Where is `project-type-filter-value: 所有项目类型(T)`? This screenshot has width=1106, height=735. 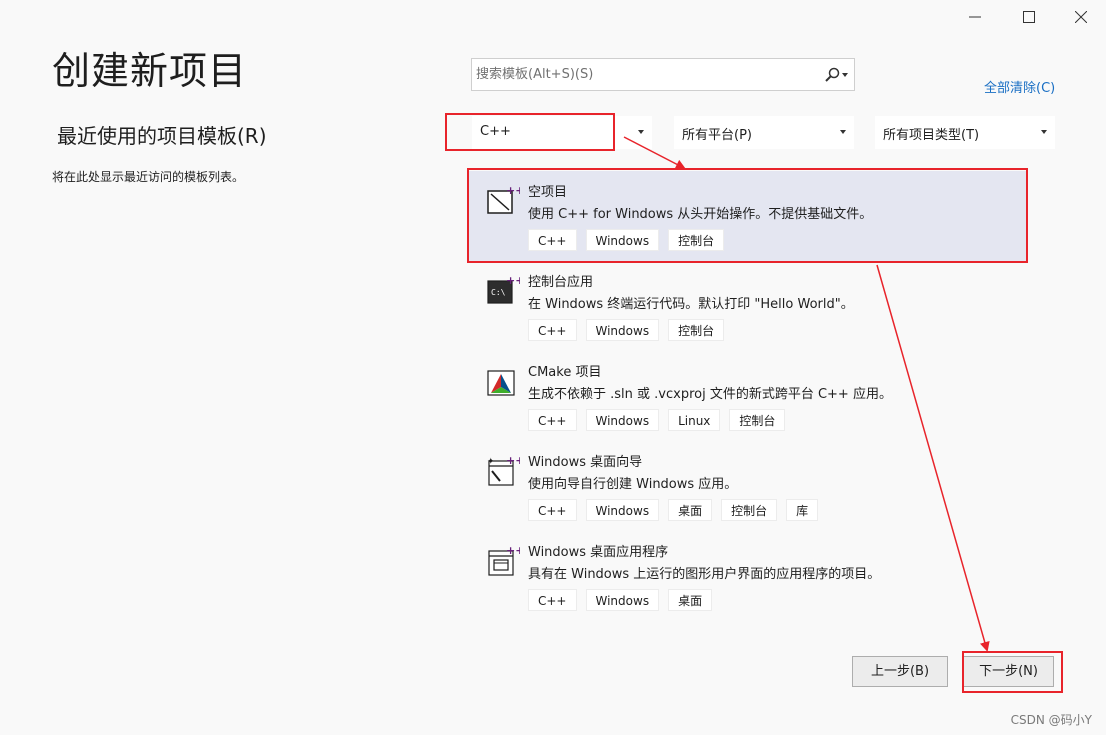 project-type-filter-value: 所有项目类型(T) is located at coordinates (931, 135).